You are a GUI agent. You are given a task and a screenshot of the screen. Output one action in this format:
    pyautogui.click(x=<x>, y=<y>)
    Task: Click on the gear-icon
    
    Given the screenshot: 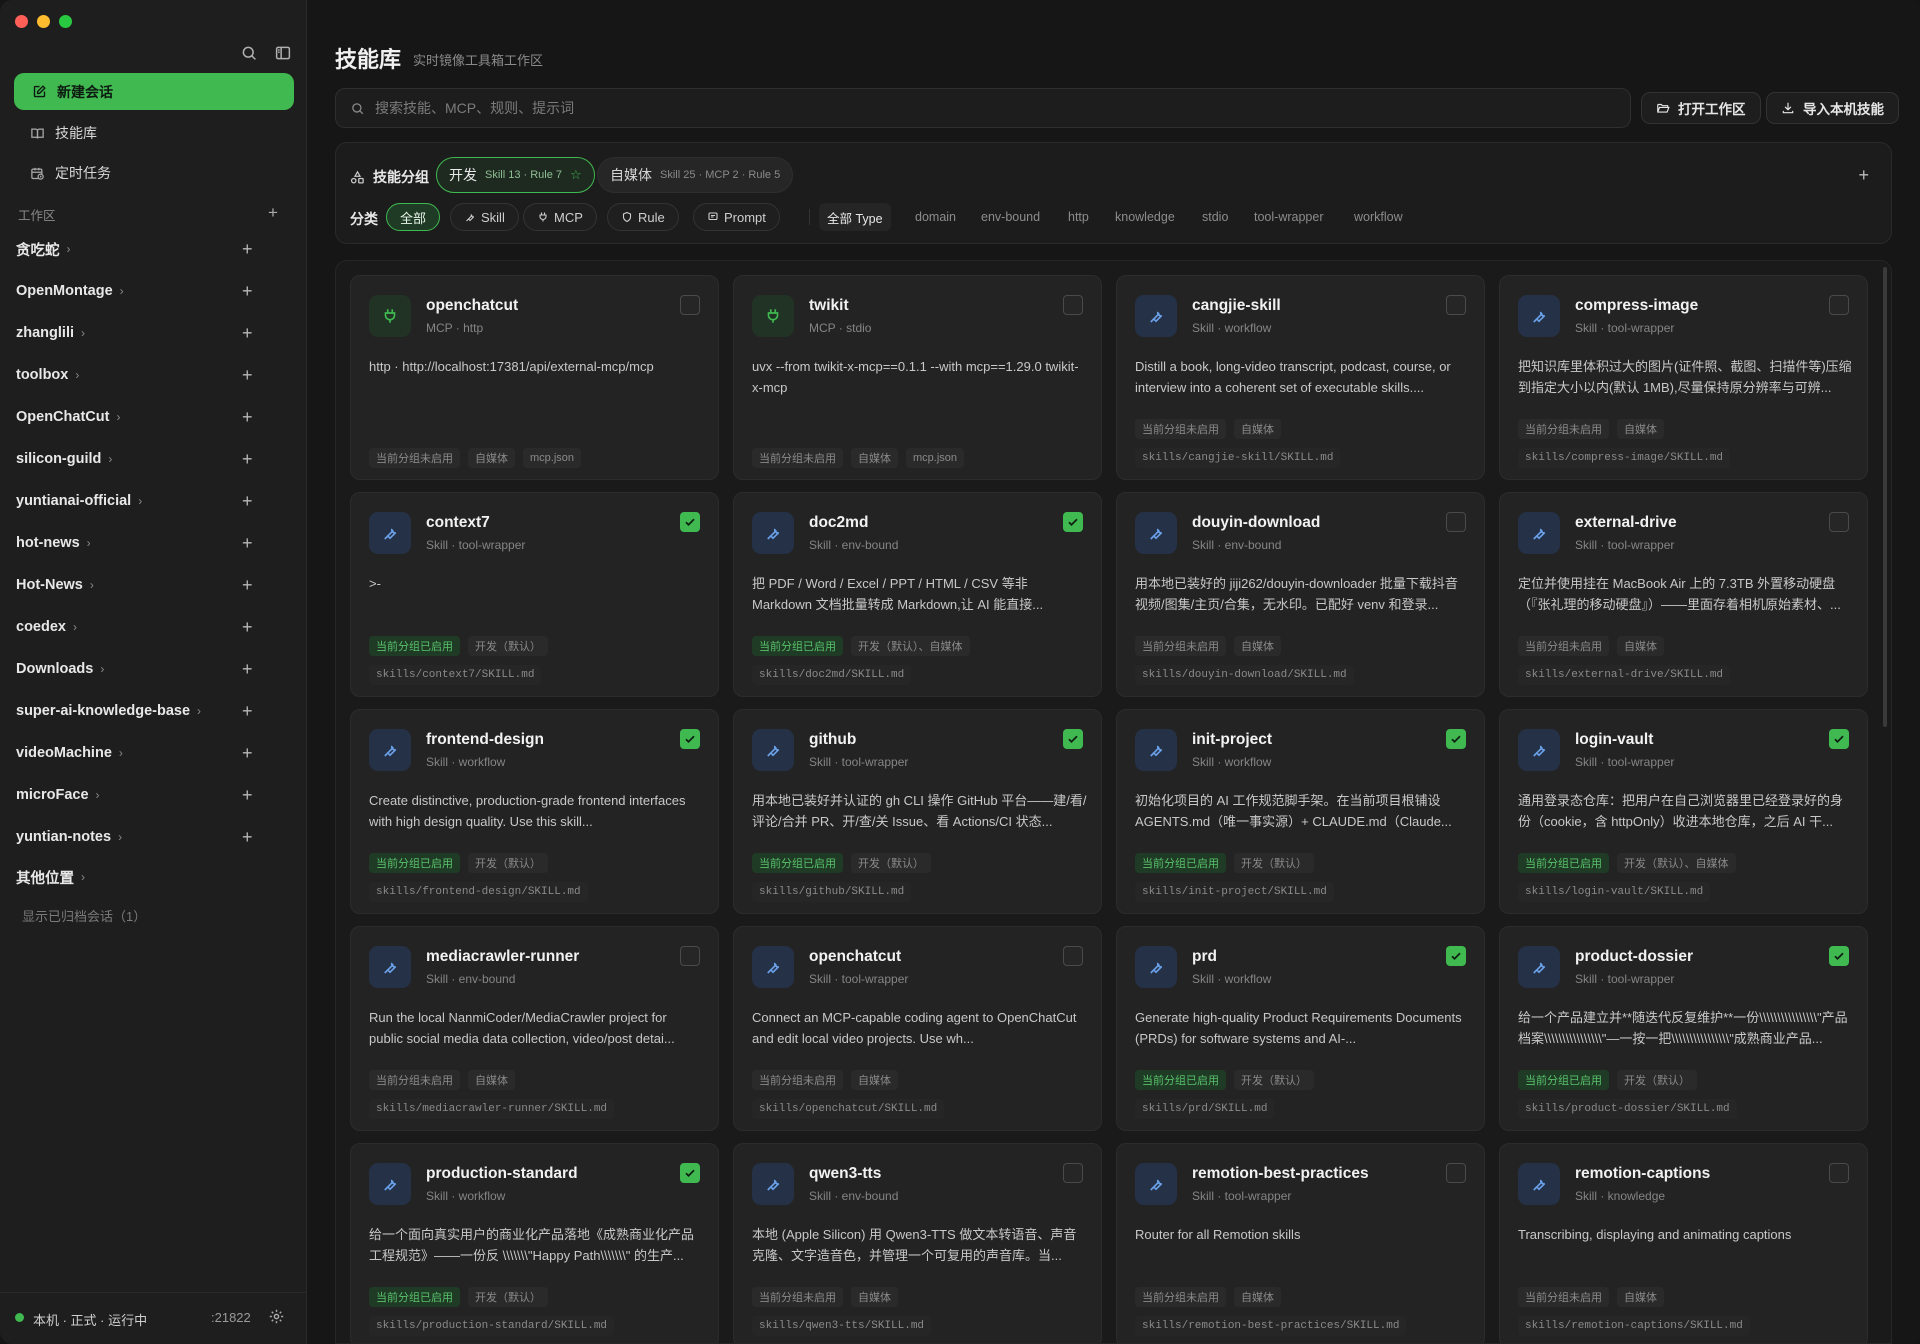 What is the action you would take?
    pyautogui.click(x=276, y=1316)
    